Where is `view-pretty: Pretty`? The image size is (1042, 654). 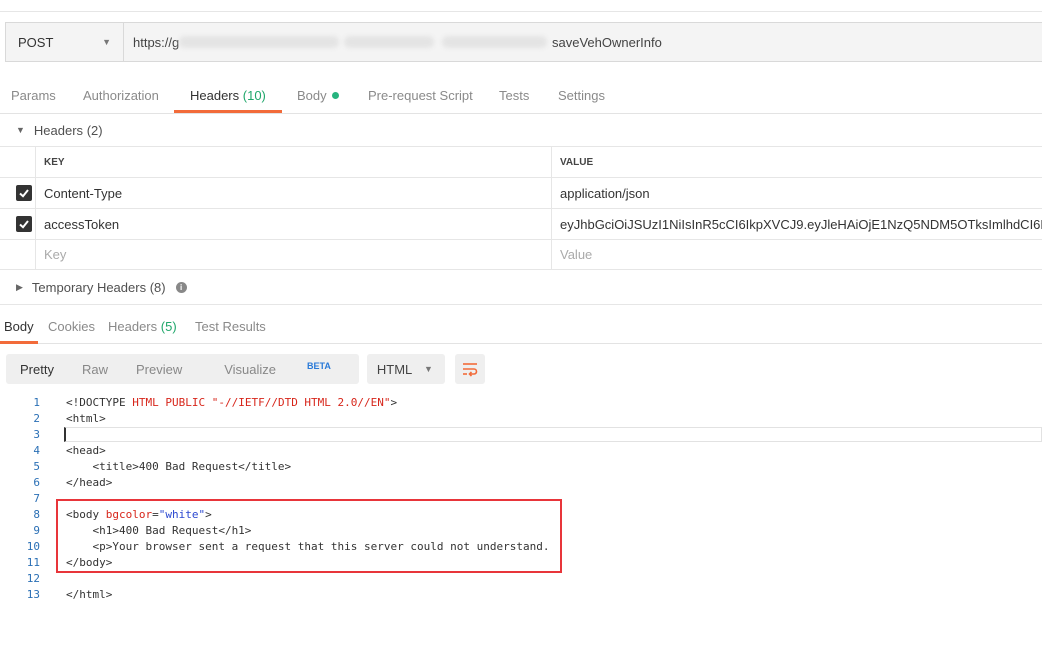 view-pretty: Pretty is located at coordinates (37, 369).